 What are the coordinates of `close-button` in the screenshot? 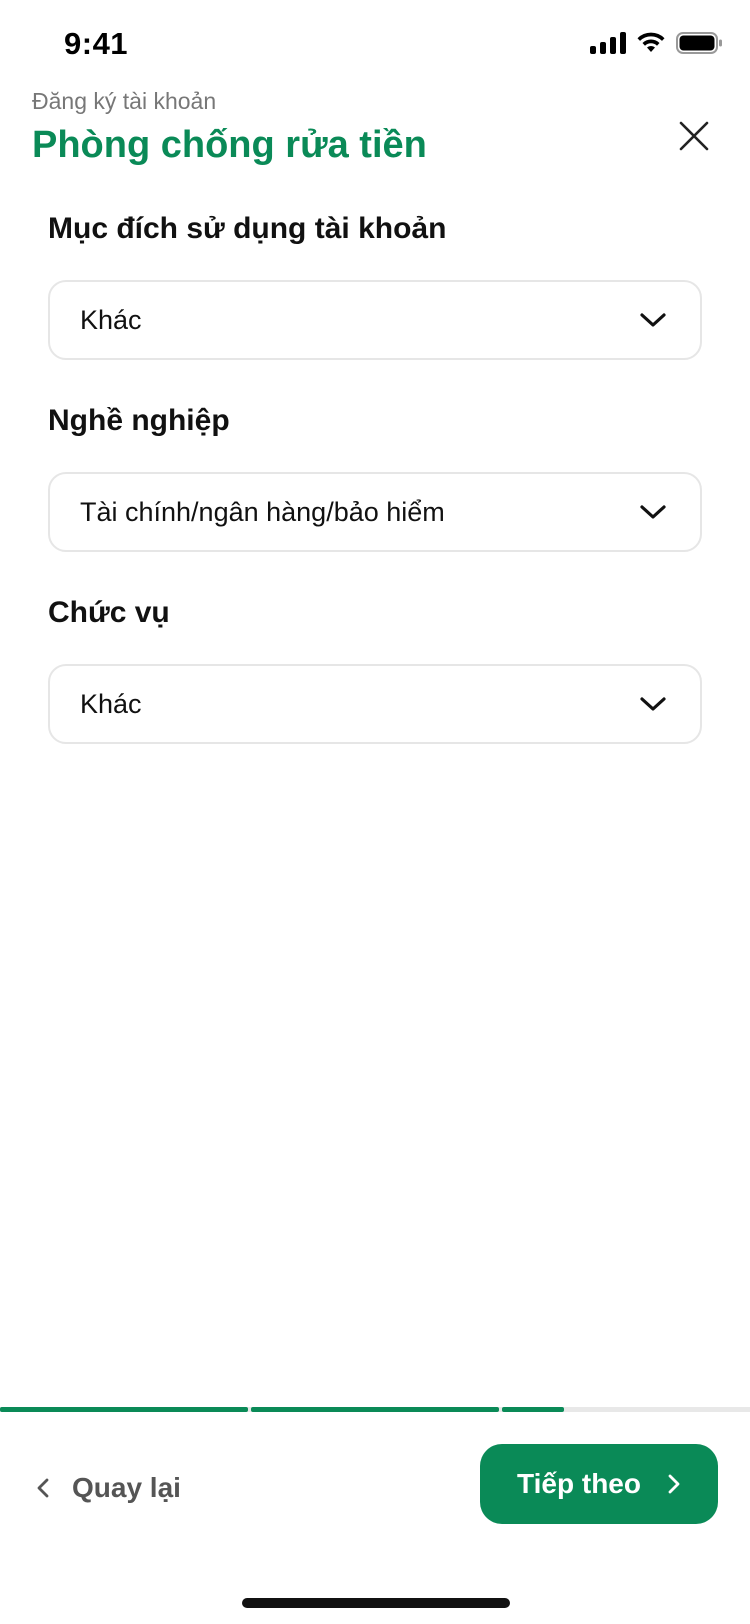 It's located at (694, 136).